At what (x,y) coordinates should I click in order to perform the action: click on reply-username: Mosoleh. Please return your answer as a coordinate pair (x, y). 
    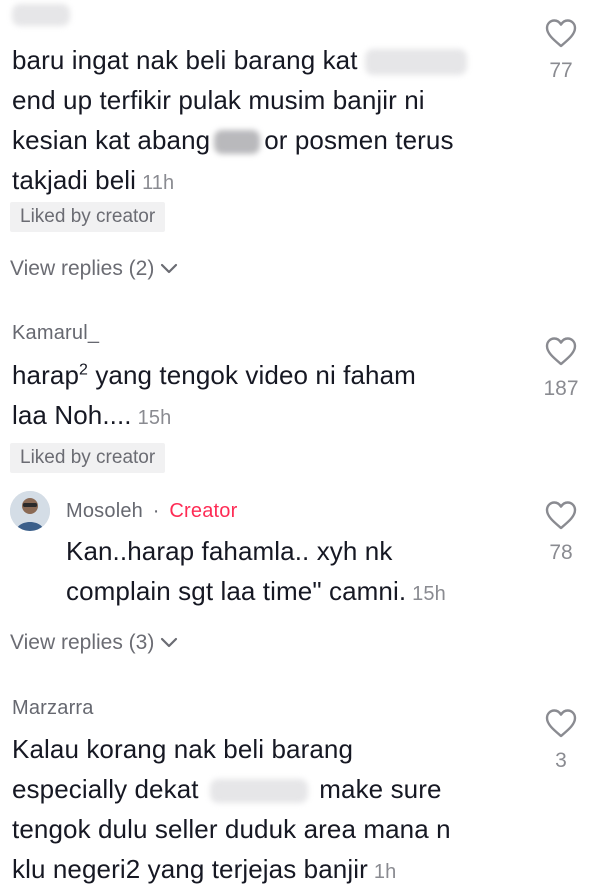
    Looking at the image, I should click on (104, 511).